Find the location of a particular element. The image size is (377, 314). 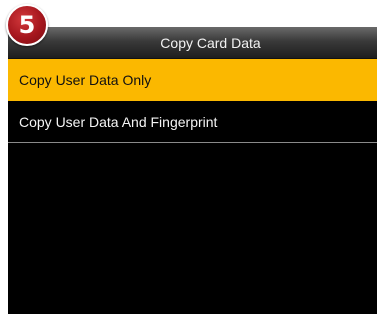

menu-item-label: Copy User Data And Fingerprint is located at coordinates (118, 122).